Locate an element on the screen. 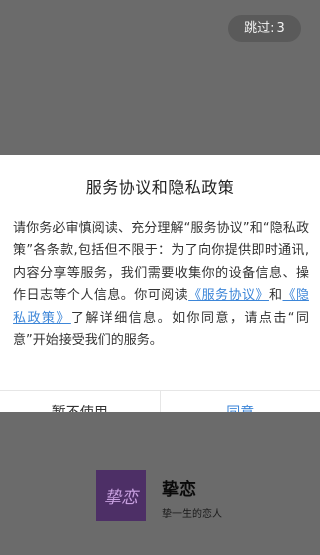  agree-button: 同意 is located at coordinates (240, 401).